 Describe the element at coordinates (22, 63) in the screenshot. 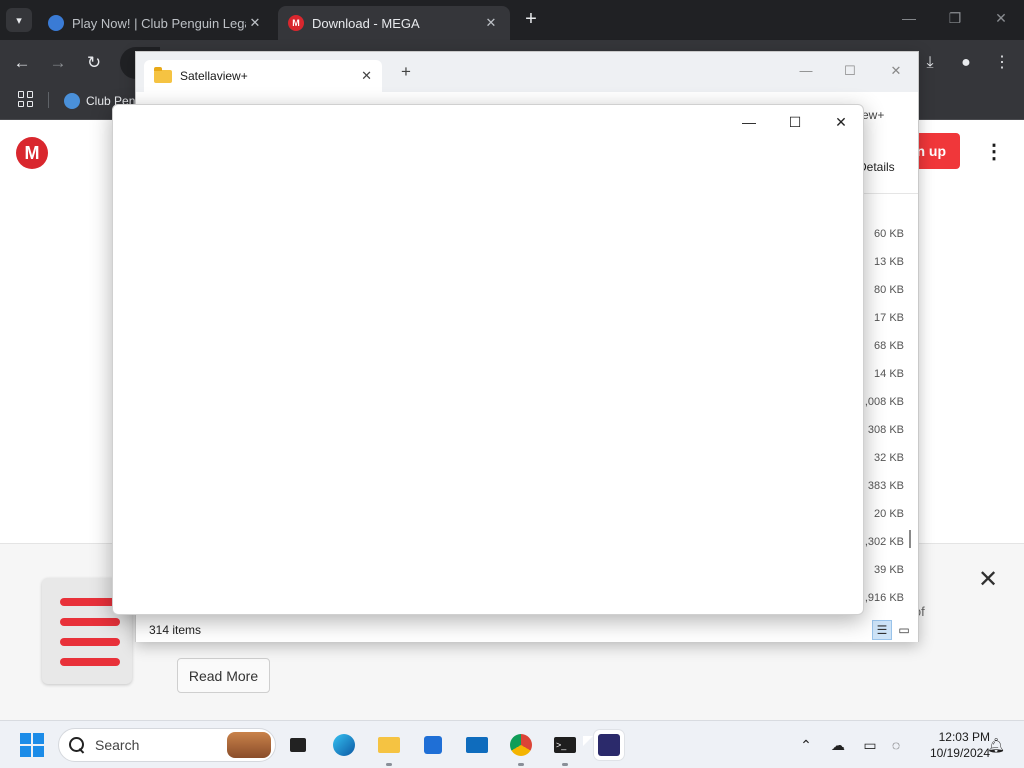

I see `back-arrow-icon: ←` at that location.